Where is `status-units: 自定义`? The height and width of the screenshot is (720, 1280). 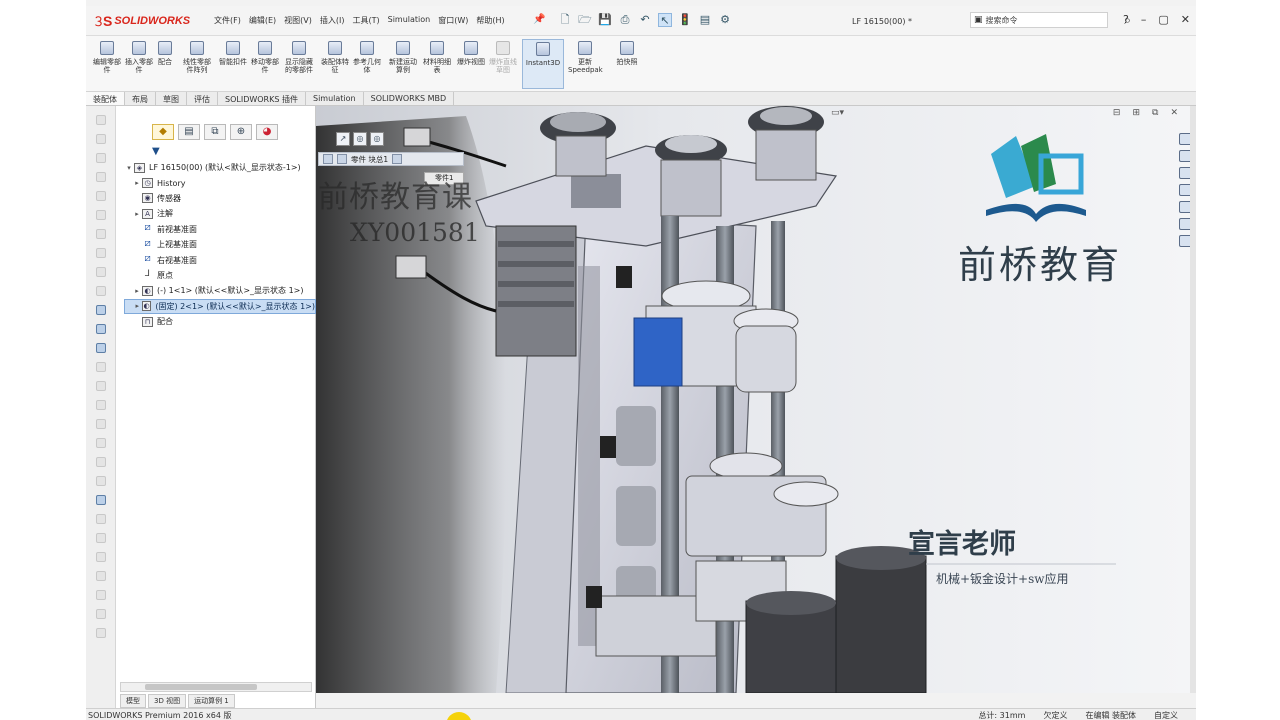
status-units: 自定义 is located at coordinates (1166, 715).